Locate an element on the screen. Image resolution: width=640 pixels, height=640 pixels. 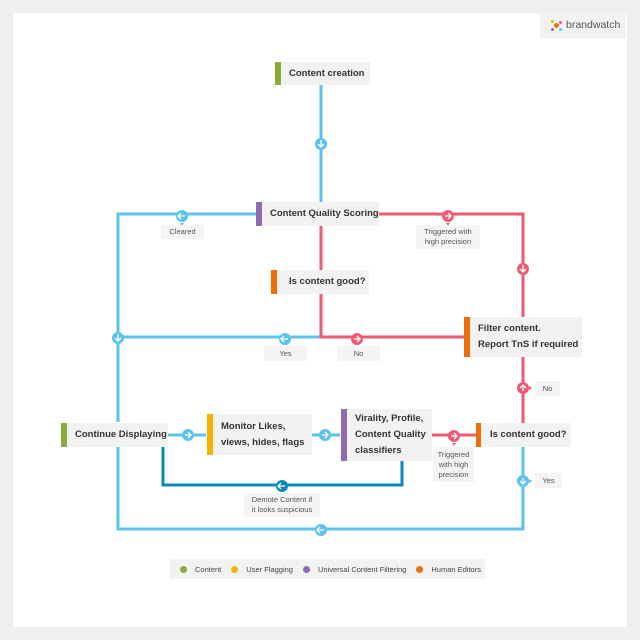
node-content-quality-scoring: Content Quality Scoring is located at coordinates (317, 214).